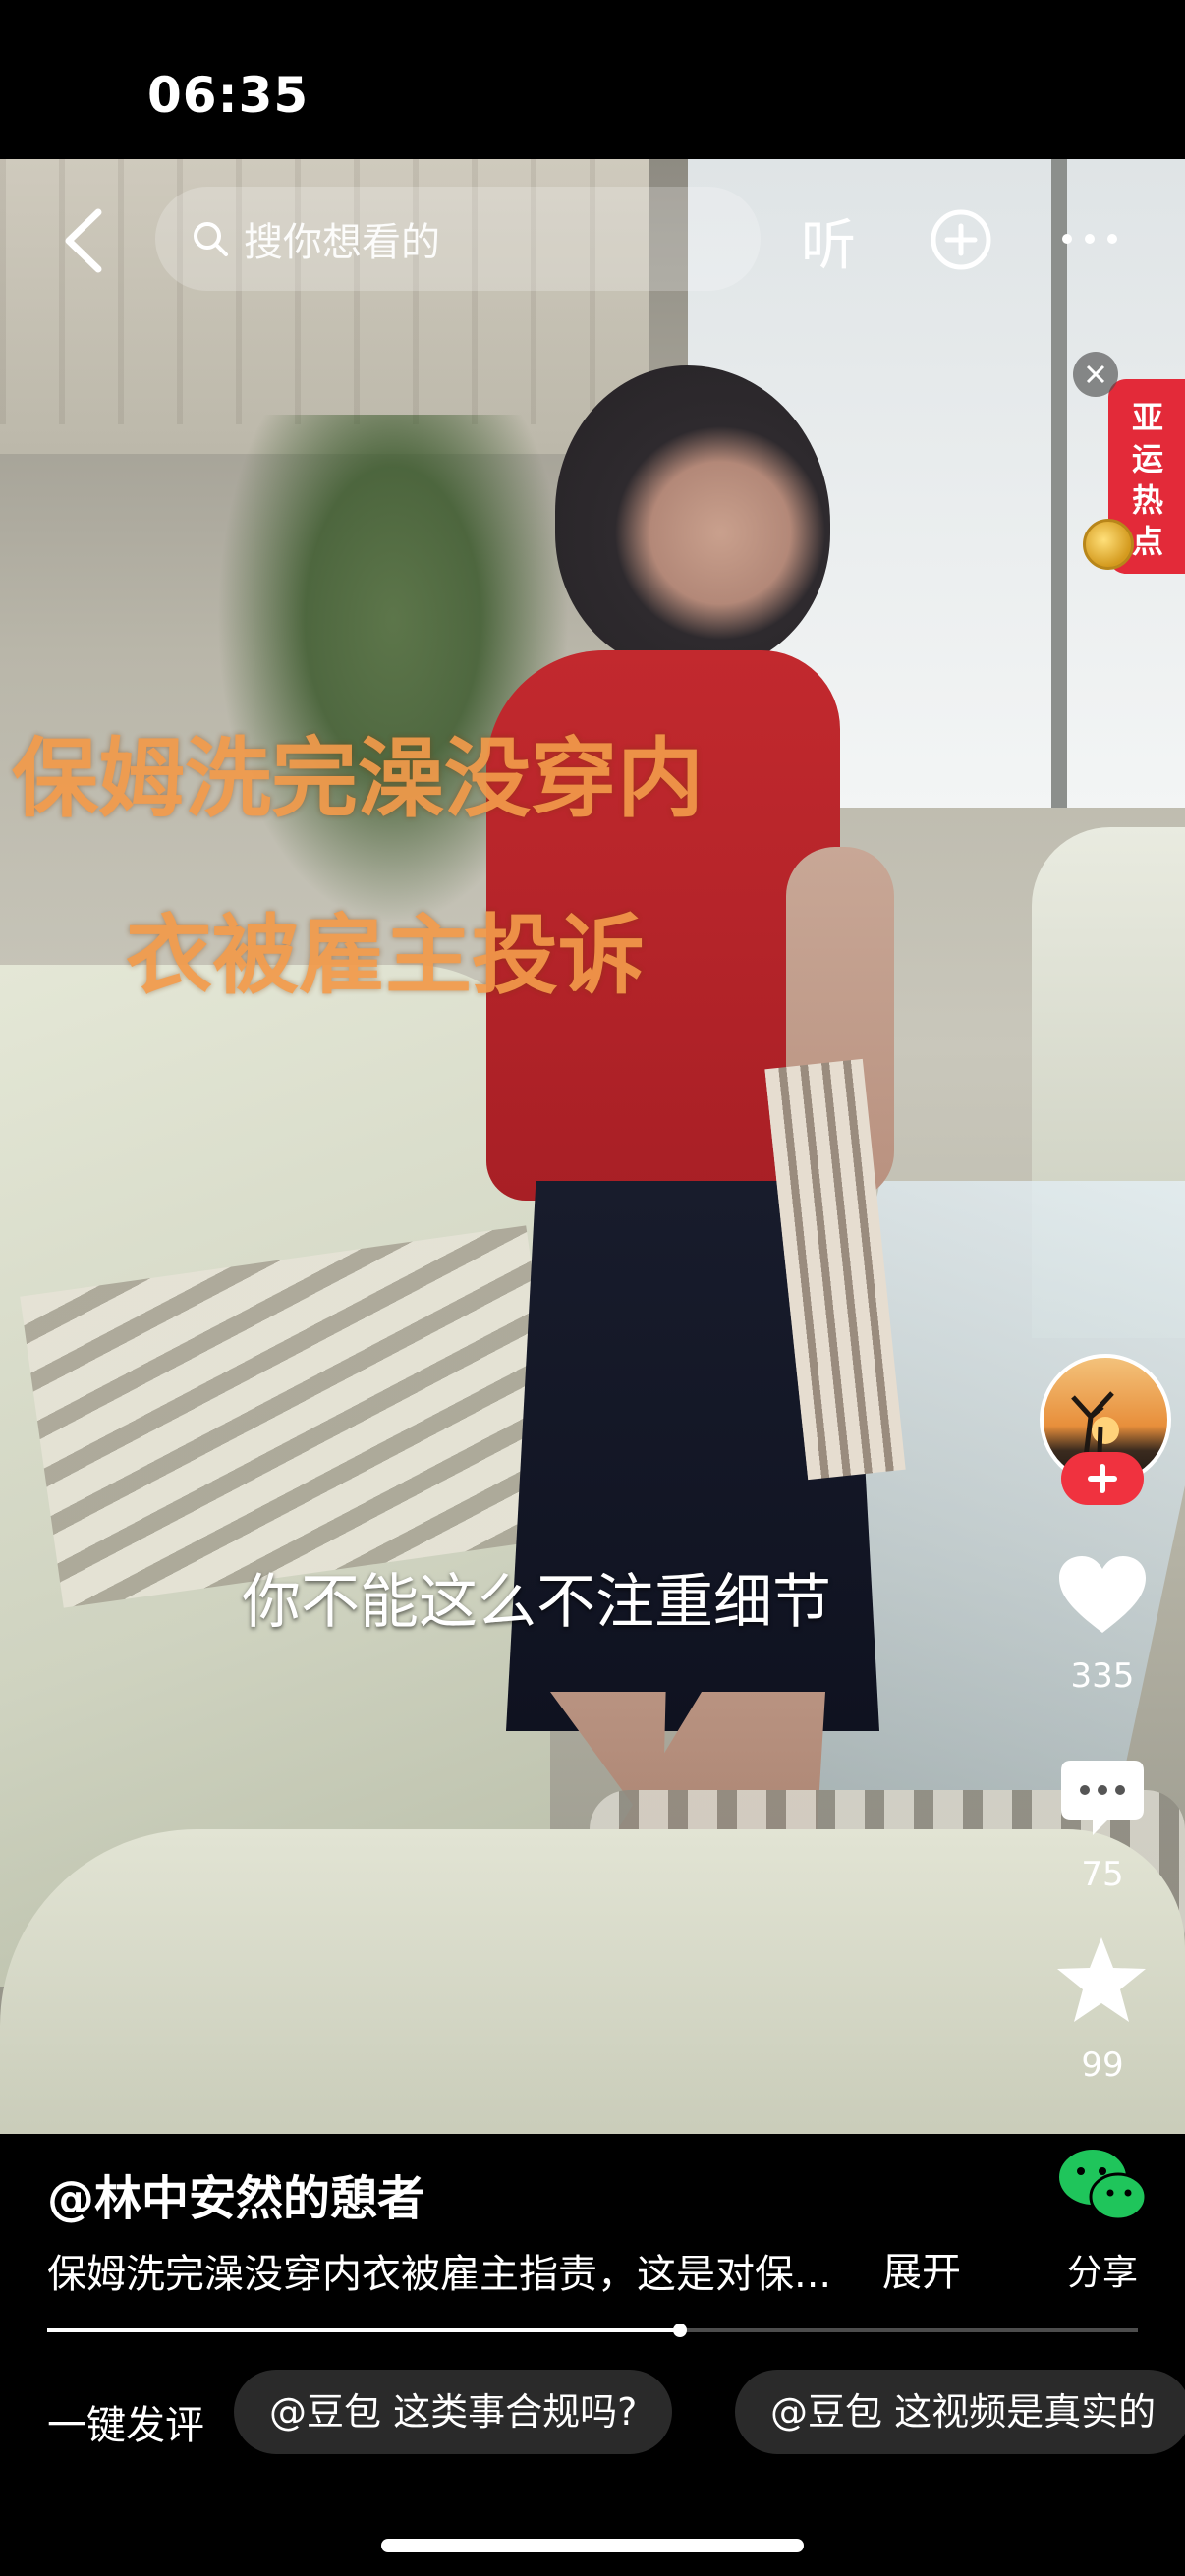  I want to click on video-progress-knob, so click(680, 2330).